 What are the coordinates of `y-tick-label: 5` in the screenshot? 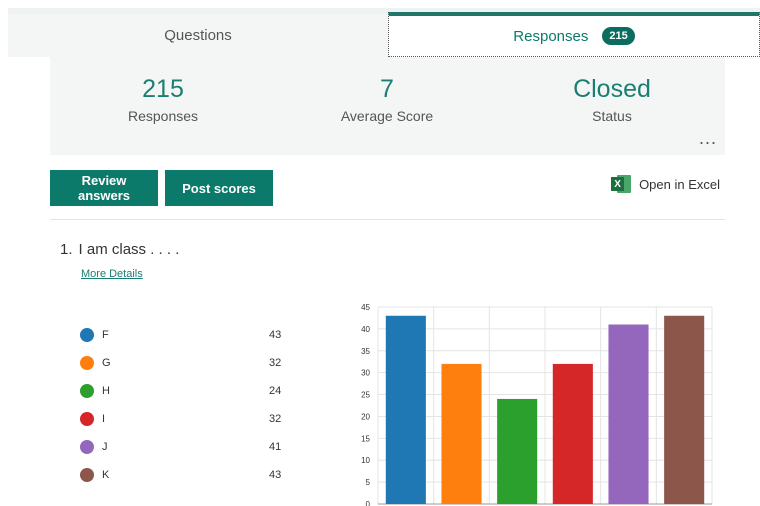 It's located at (368, 482).